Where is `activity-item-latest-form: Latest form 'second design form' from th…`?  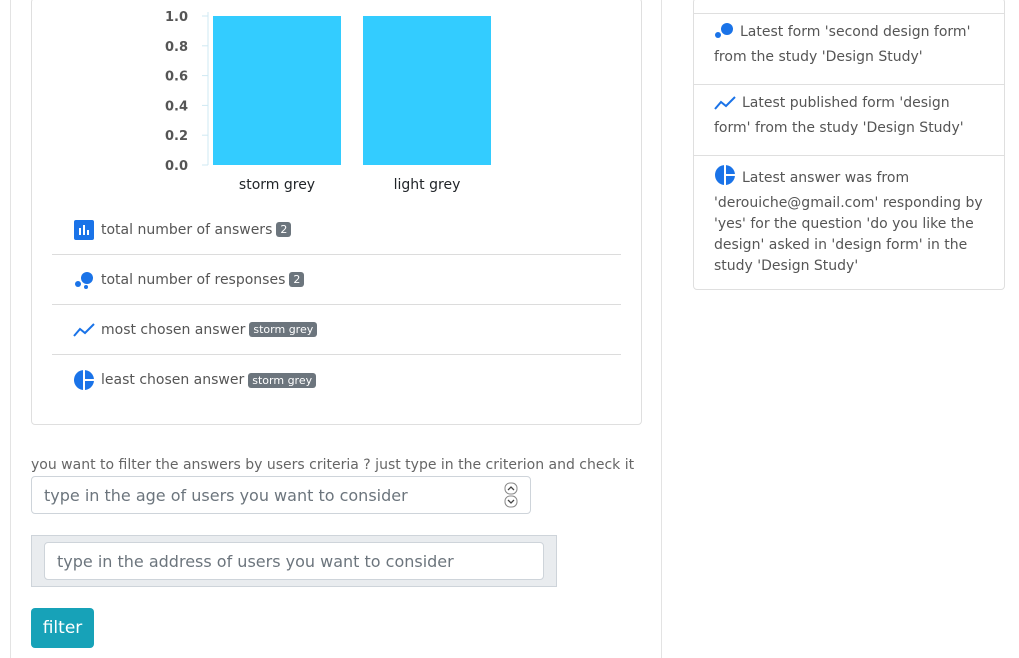 activity-item-latest-form: Latest form 'second design form' from th… is located at coordinates (849, 48).